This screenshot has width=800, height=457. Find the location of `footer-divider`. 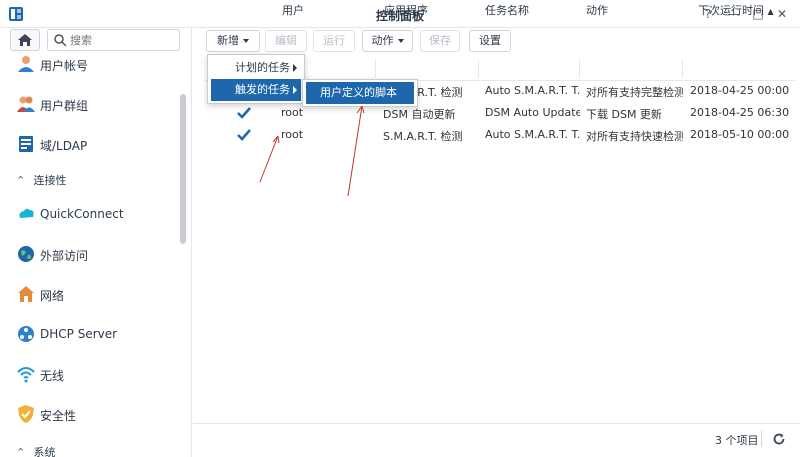

footer-divider is located at coordinates (496, 423).